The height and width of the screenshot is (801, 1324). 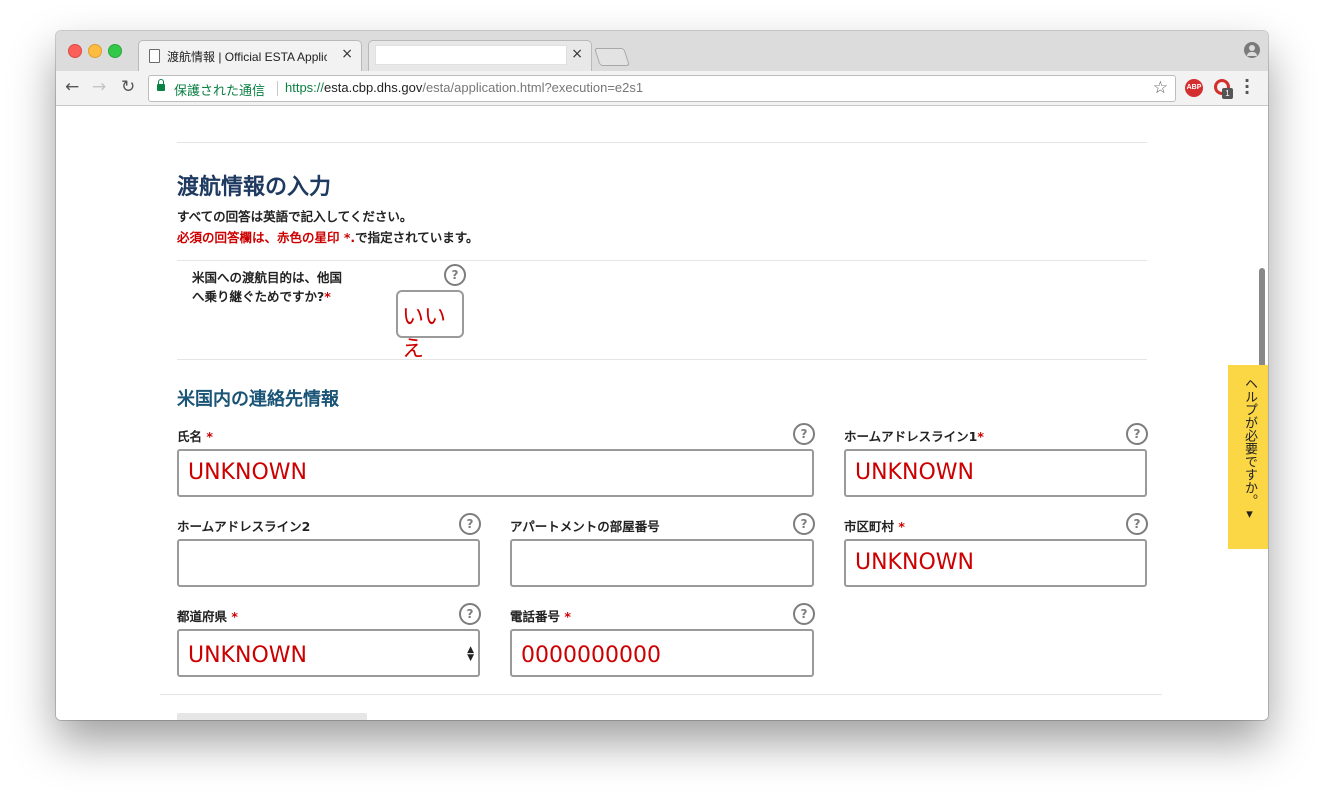 I want to click on state-label-text: 都道府県, so click(x=202, y=616).